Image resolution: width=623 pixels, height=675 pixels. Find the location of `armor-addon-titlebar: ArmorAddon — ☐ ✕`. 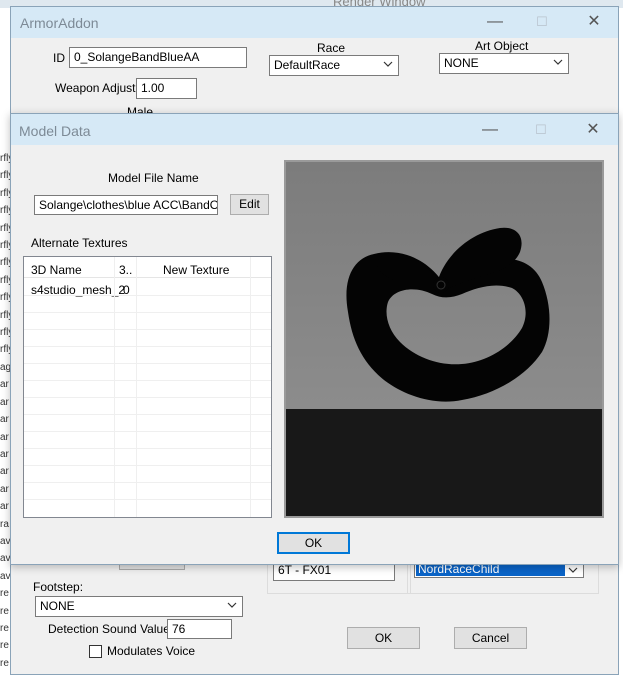

armor-addon-titlebar: ArmorAddon — ☐ ✕ is located at coordinates (314, 22).